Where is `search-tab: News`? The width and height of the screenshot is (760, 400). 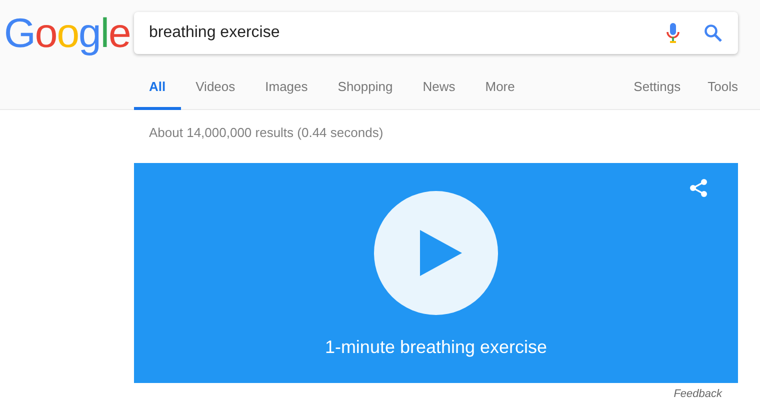 search-tab: News is located at coordinates (439, 88).